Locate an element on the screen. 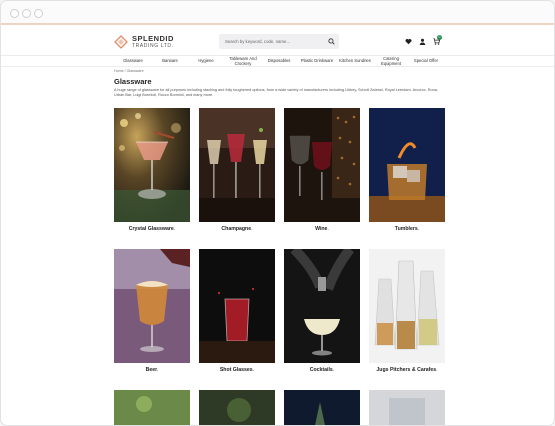 The height and width of the screenshot is (426, 555). category-card-shot-glasses: Shot Glasses is located at coordinates (237, 311).